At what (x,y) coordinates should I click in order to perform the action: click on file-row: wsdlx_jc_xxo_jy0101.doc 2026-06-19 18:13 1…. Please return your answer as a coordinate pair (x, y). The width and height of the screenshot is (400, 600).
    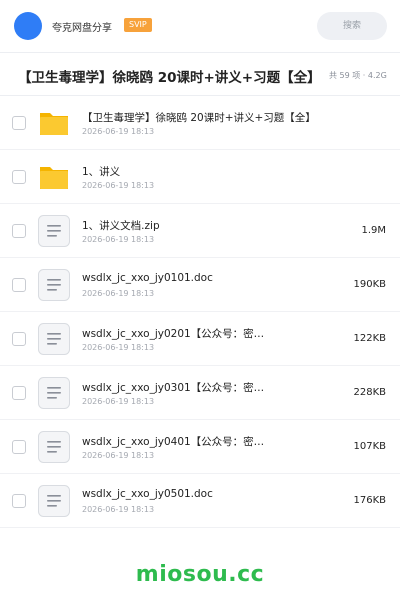
    Looking at the image, I should click on (200, 285).